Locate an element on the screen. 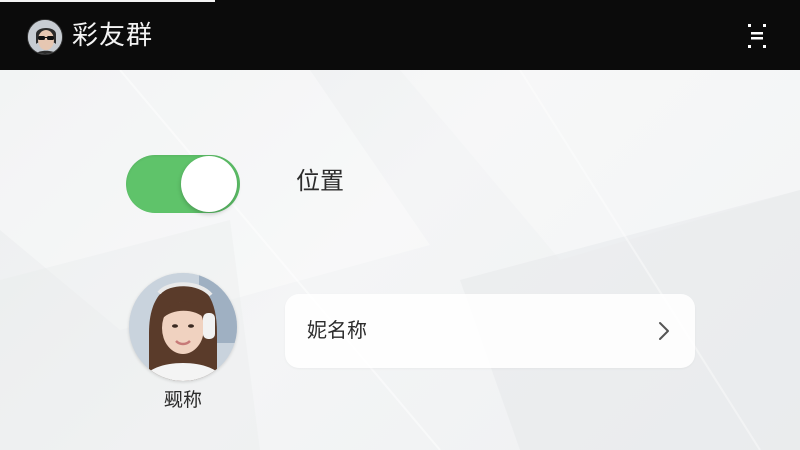 The width and height of the screenshot is (800, 450). menu-button is located at coordinates (757, 35).